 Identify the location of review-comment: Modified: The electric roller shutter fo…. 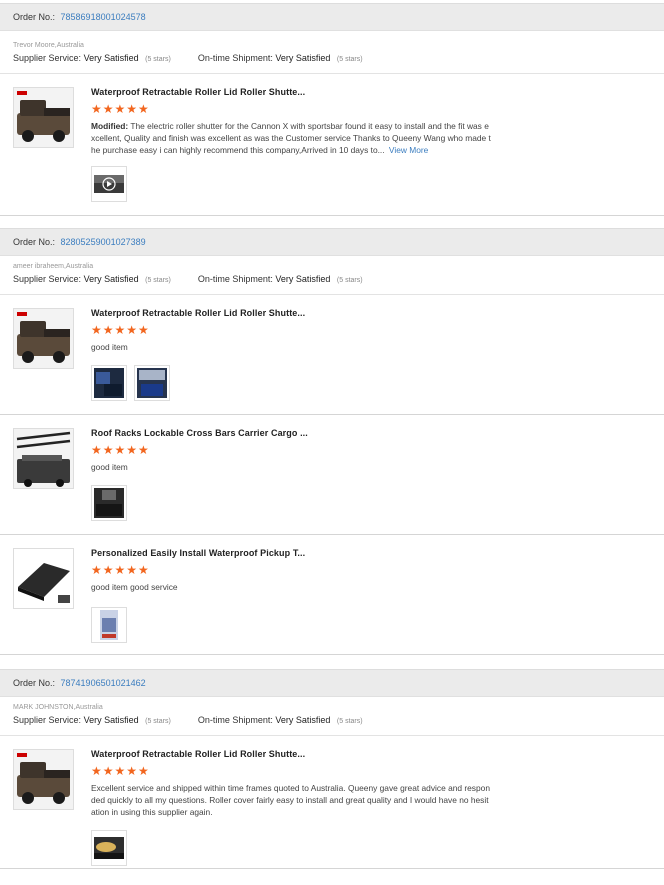
(292, 138).